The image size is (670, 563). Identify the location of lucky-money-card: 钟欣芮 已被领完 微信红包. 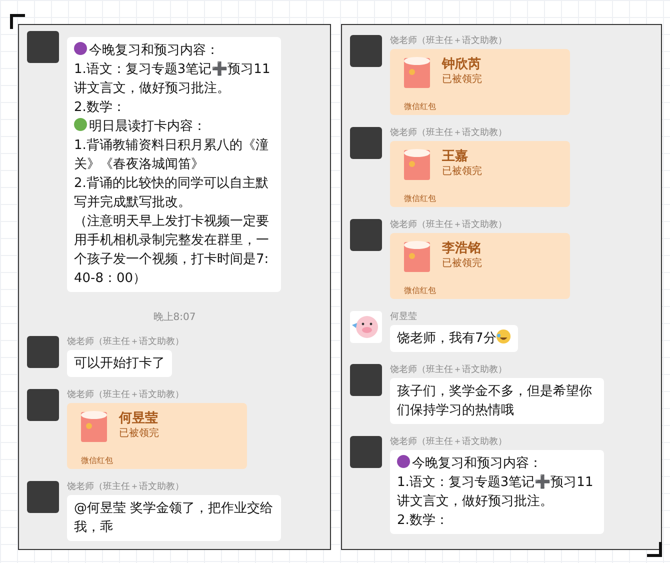
(480, 82).